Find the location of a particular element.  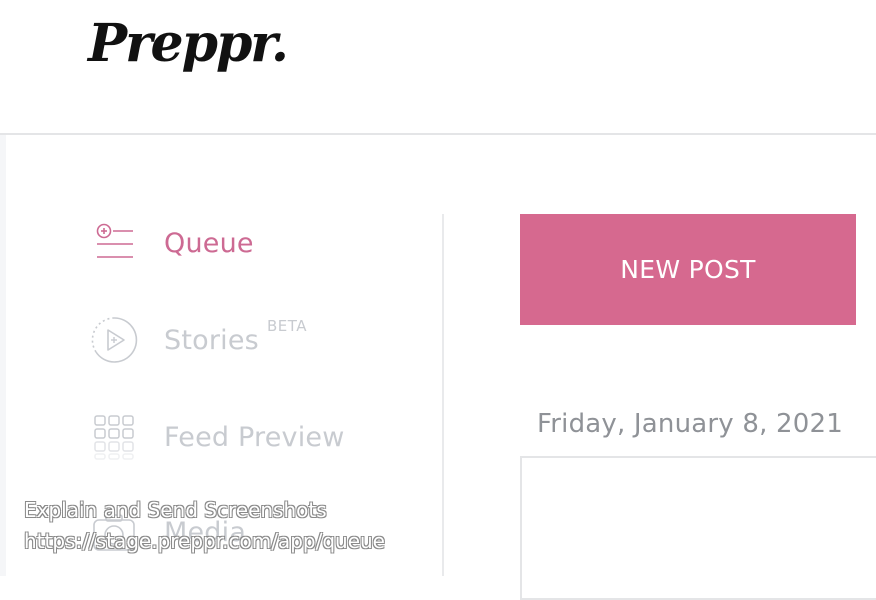

stories-play-icon is located at coordinates (114, 340).